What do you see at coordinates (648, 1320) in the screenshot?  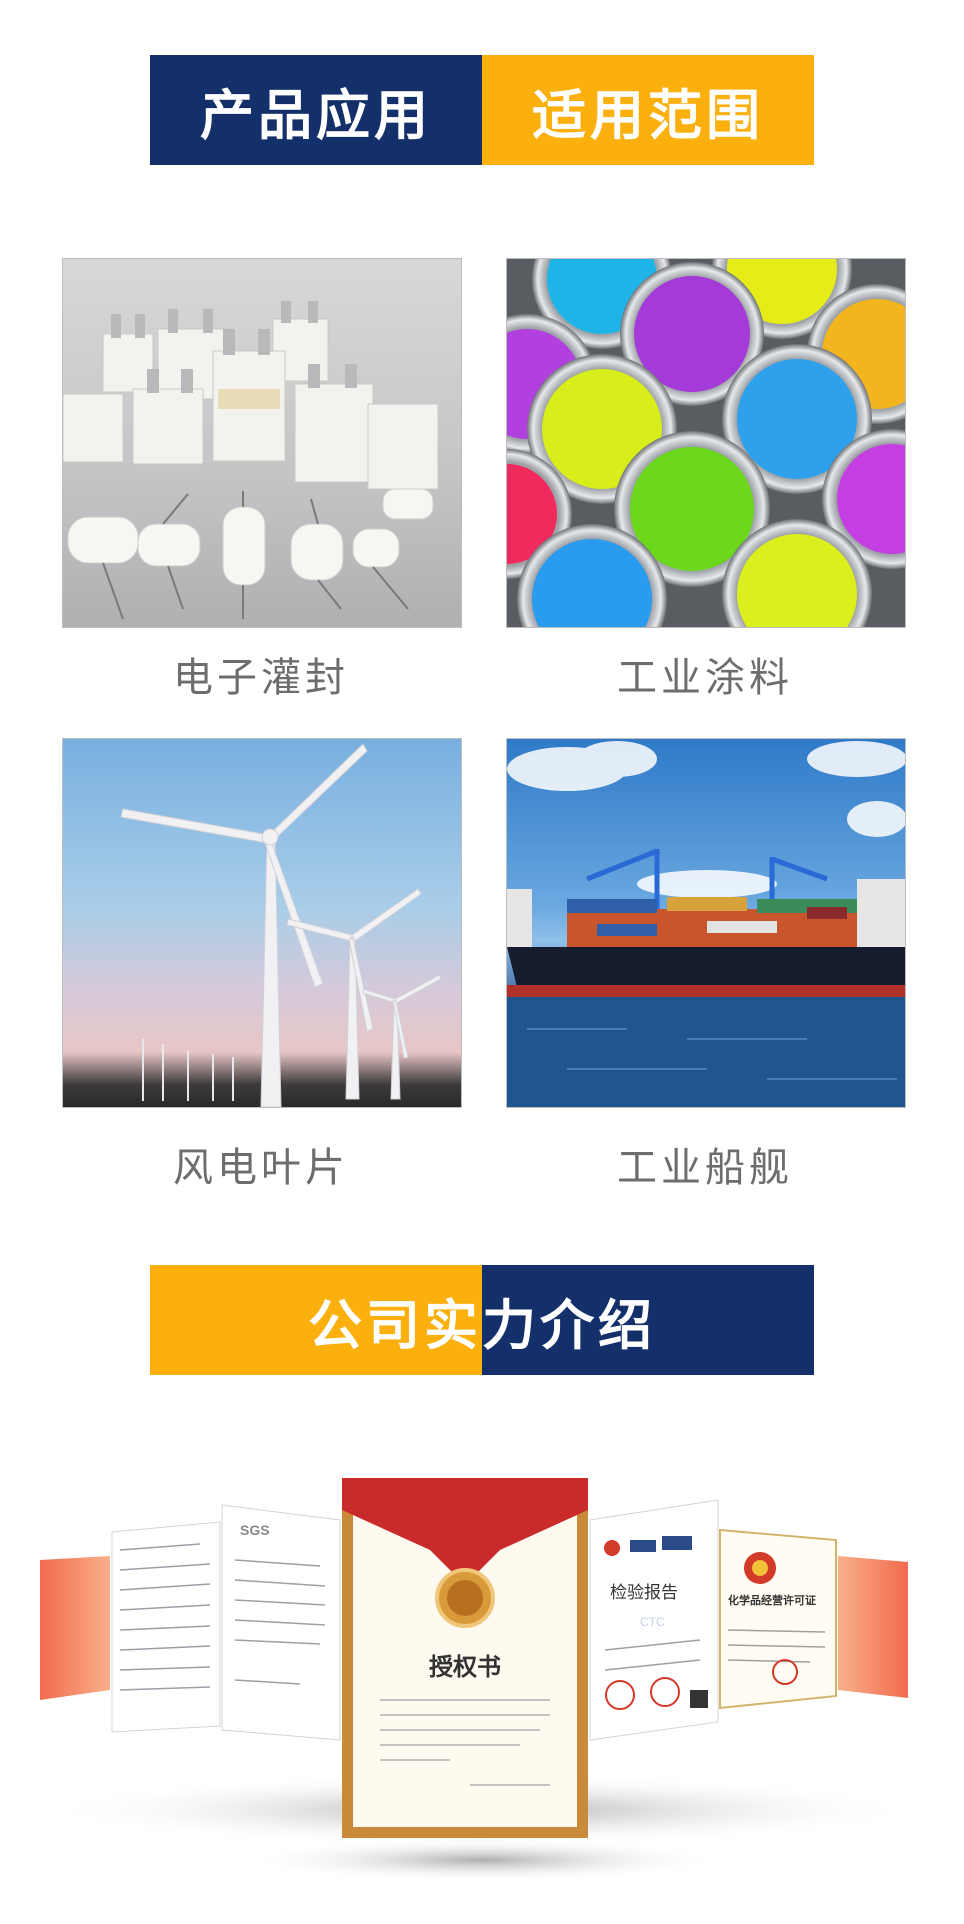 I see `banner-title-right: 力介绍` at bounding box center [648, 1320].